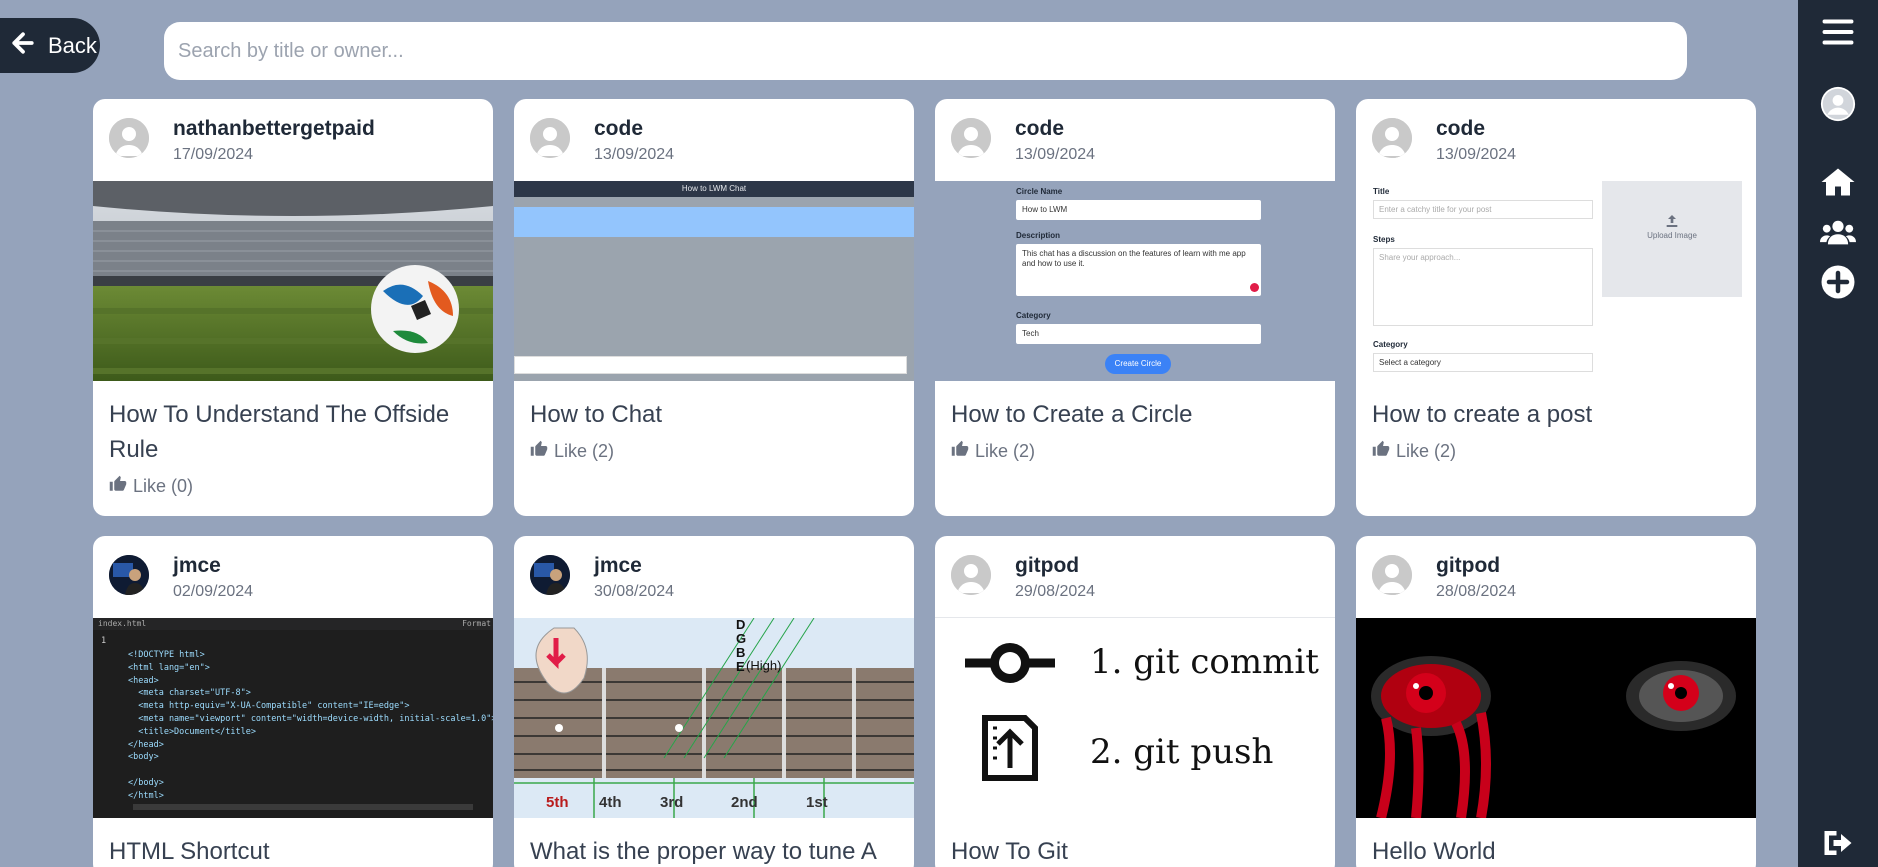  Describe the element at coordinates (1135, 842) in the screenshot. I see `post-title: How To Git` at that location.